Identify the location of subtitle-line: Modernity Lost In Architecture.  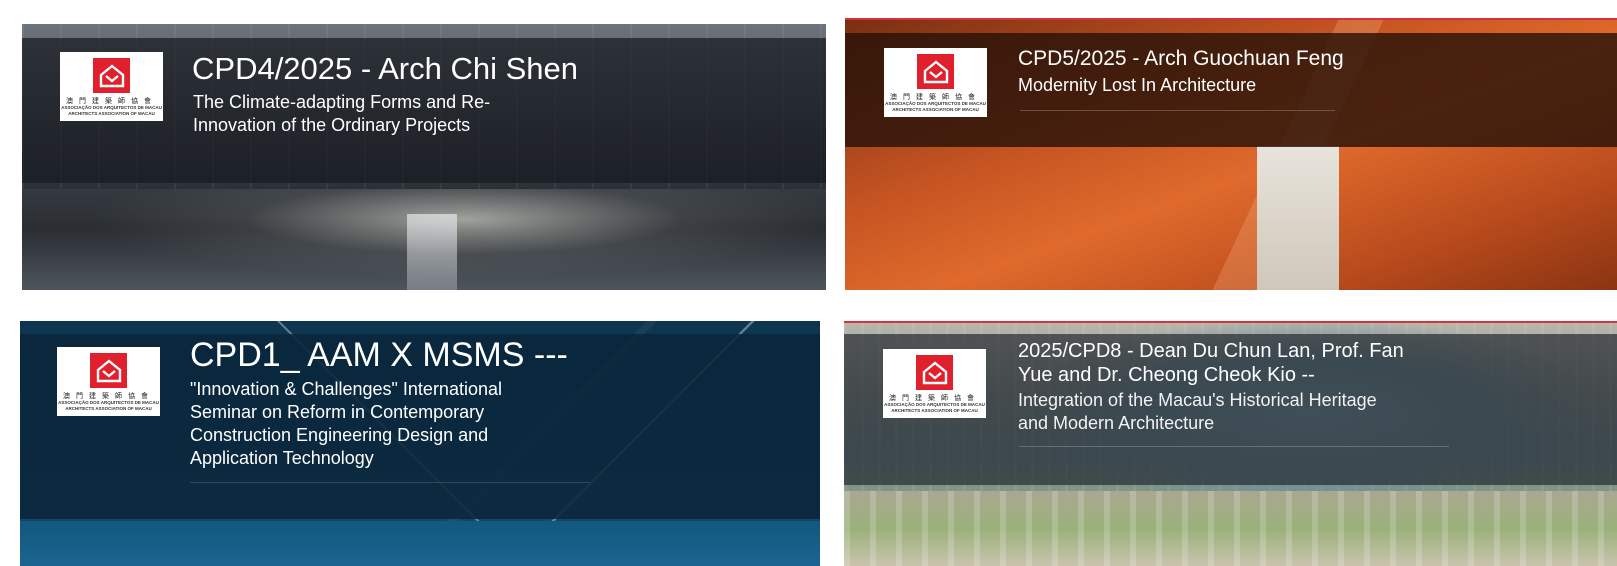
(1137, 85).